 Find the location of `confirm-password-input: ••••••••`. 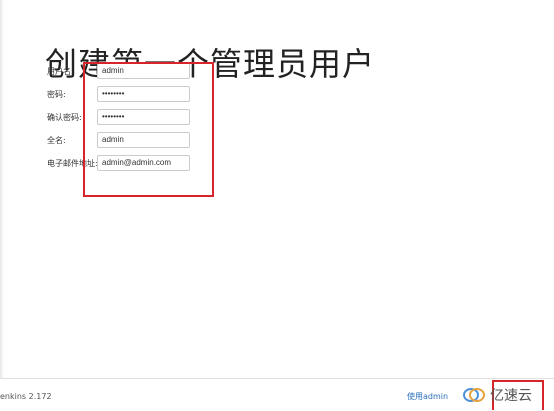

confirm-password-input: •••••••• is located at coordinates (143, 117).